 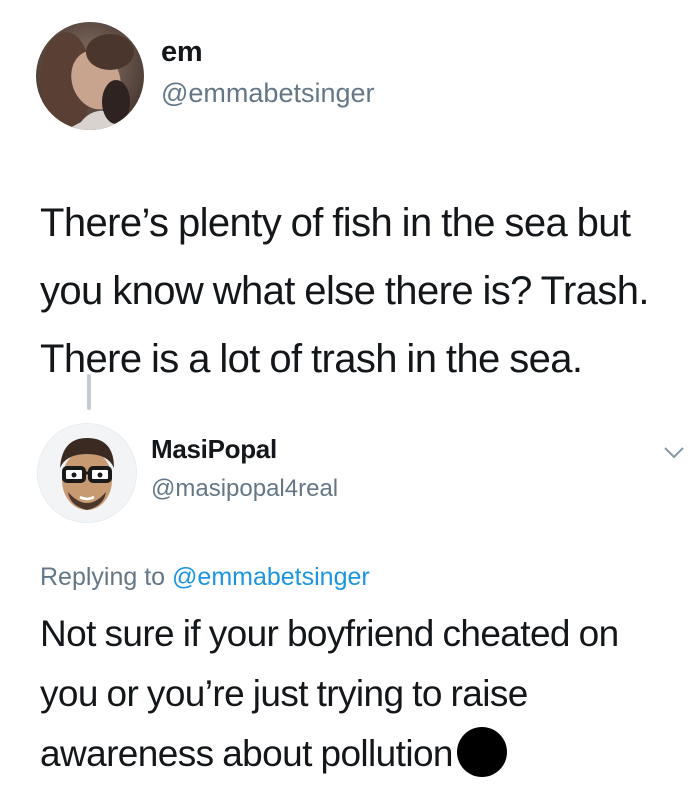 I want to click on author-handle: @emmabetsinger, so click(x=268, y=93).